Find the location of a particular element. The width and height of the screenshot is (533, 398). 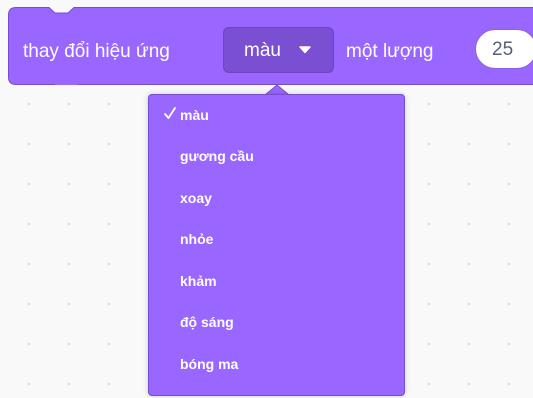

dropdown-item-do-sang: độ sáng is located at coordinates (276, 322).